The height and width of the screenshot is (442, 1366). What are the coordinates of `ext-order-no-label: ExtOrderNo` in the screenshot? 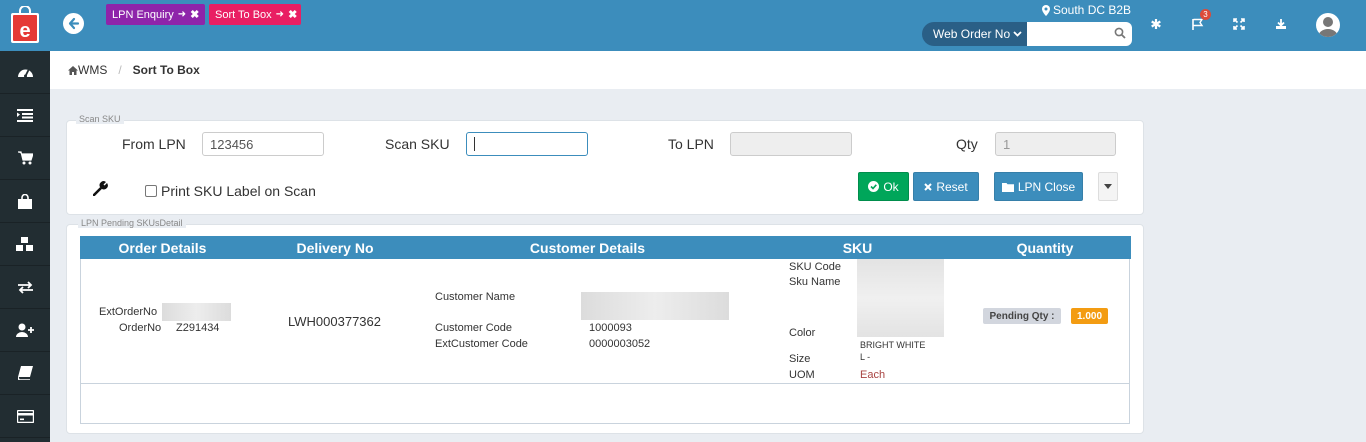 It's located at (128, 312).